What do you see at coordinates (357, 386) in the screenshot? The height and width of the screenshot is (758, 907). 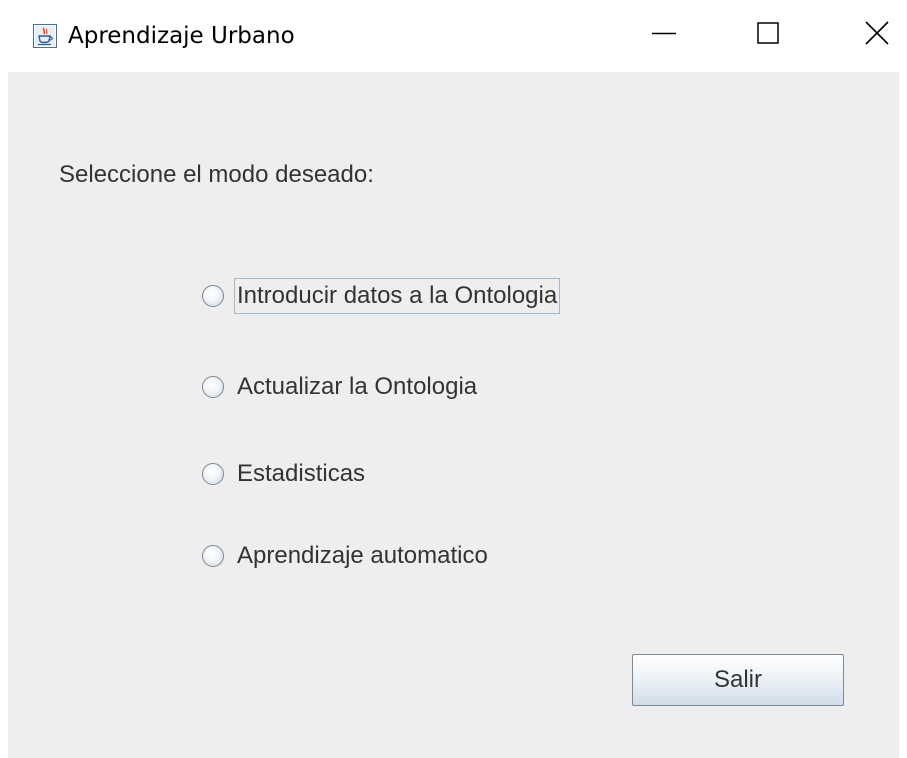 I see `option-label: Actualizar la Ontologia` at bounding box center [357, 386].